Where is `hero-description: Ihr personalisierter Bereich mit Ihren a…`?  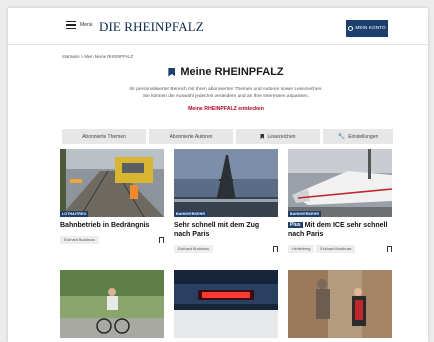
hero-description: Ihr personalisierter Bereich mit Ihren a… is located at coordinates (226, 93).